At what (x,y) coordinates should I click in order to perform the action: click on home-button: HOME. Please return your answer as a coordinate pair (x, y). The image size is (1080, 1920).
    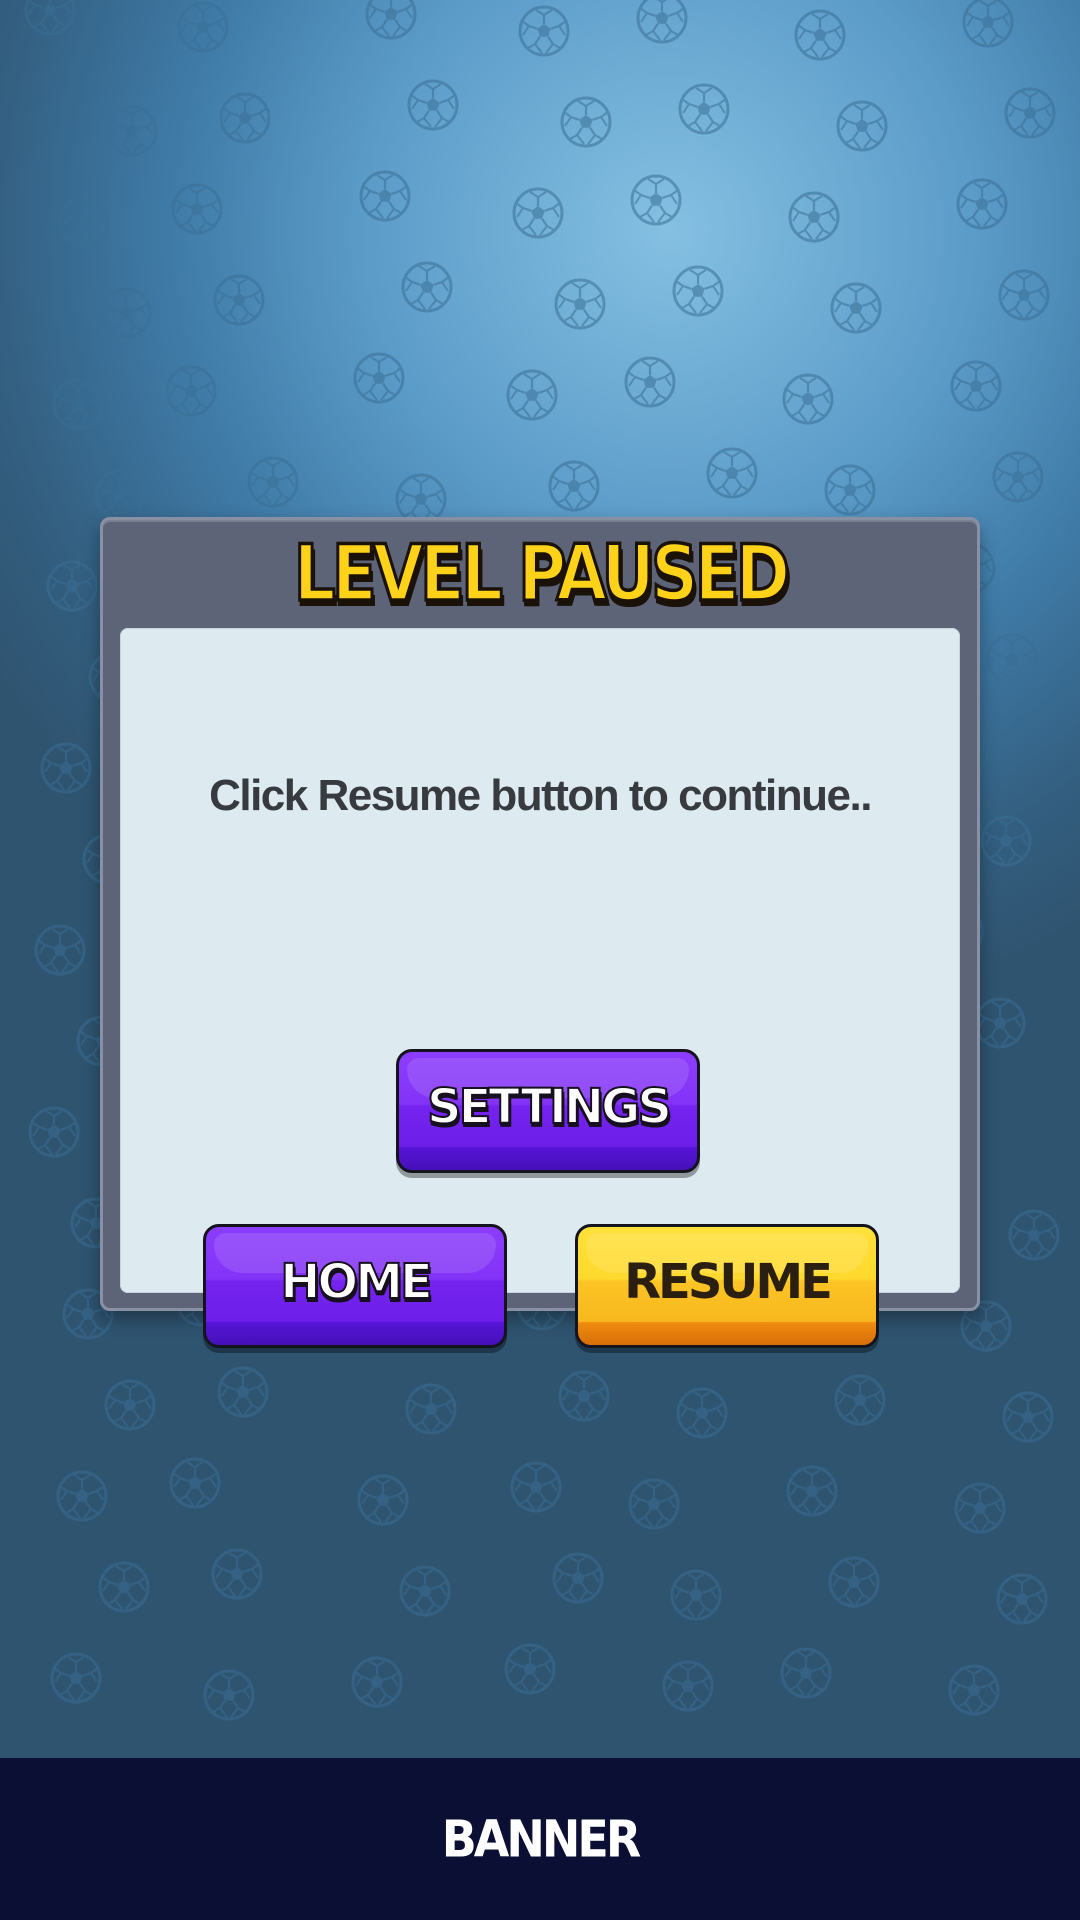
    Looking at the image, I should click on (355, 1286).